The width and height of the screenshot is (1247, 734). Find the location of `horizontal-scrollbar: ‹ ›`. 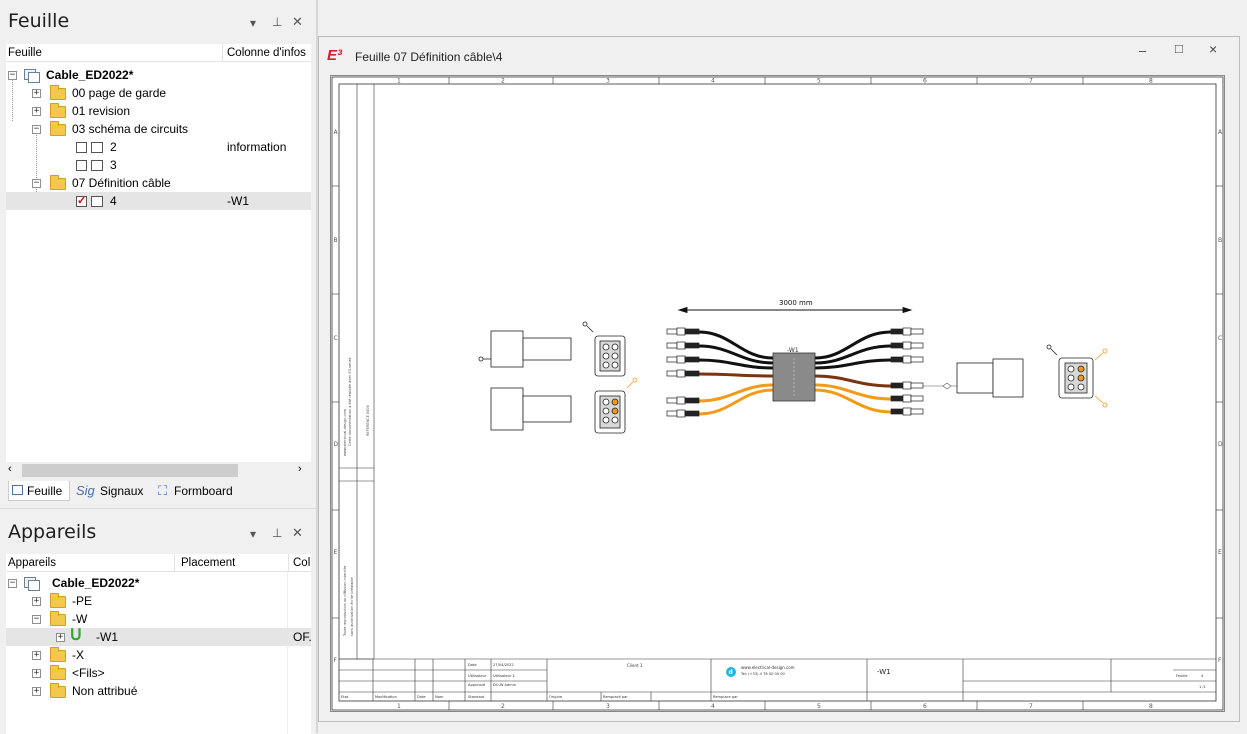

horizontal-scrollbar: ‹ › is located at coordinates (158, 470).